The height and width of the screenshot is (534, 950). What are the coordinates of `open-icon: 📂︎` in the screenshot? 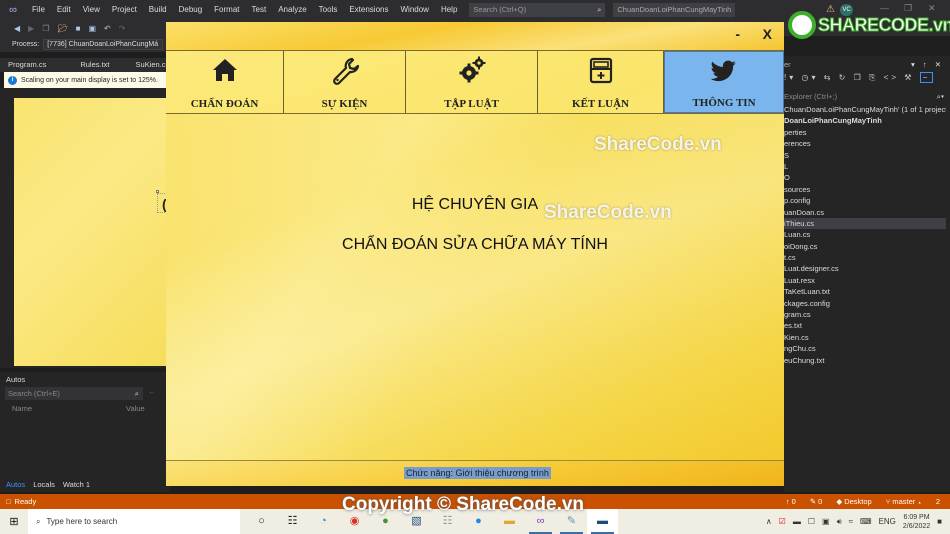 It's located at (62, 28).